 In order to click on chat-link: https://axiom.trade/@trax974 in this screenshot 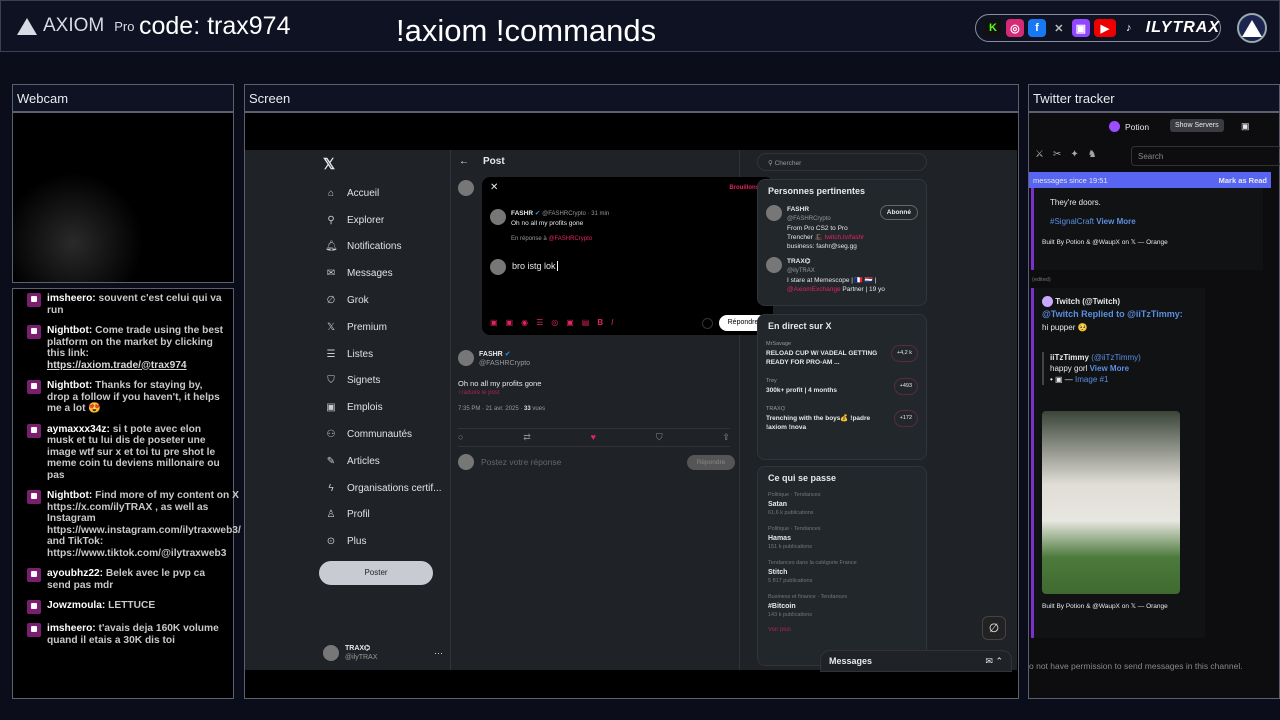, I will do `click(117, 365)`.